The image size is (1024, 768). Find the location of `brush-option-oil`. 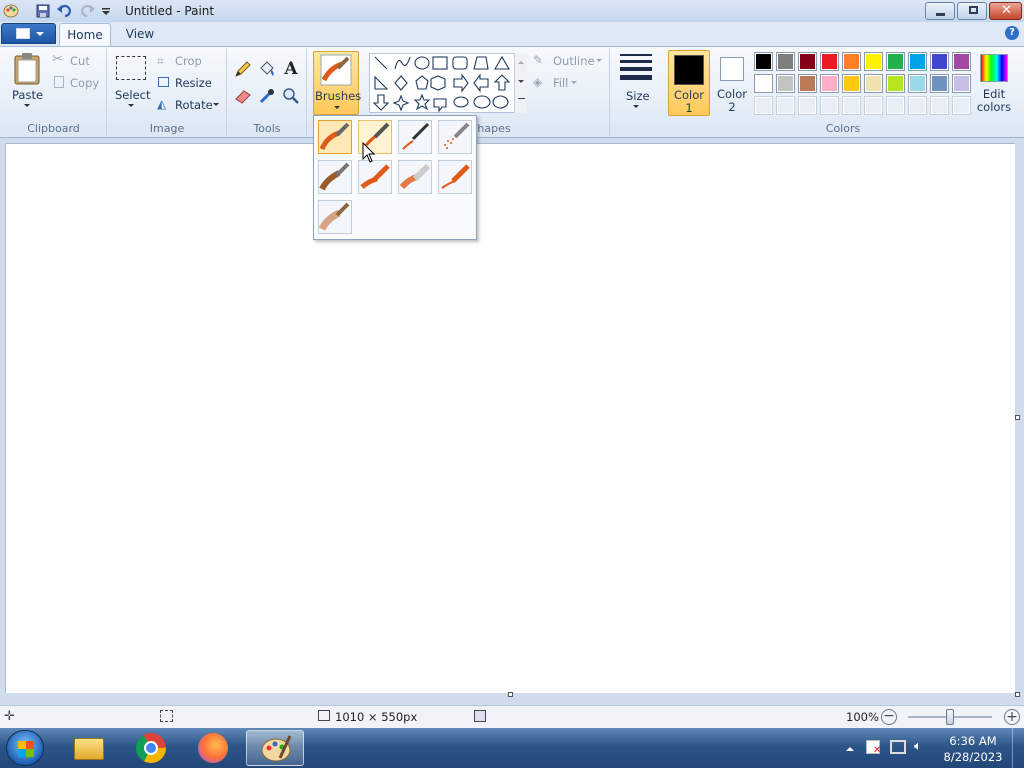

brush-option-oil is located at coordinates (335, 177).